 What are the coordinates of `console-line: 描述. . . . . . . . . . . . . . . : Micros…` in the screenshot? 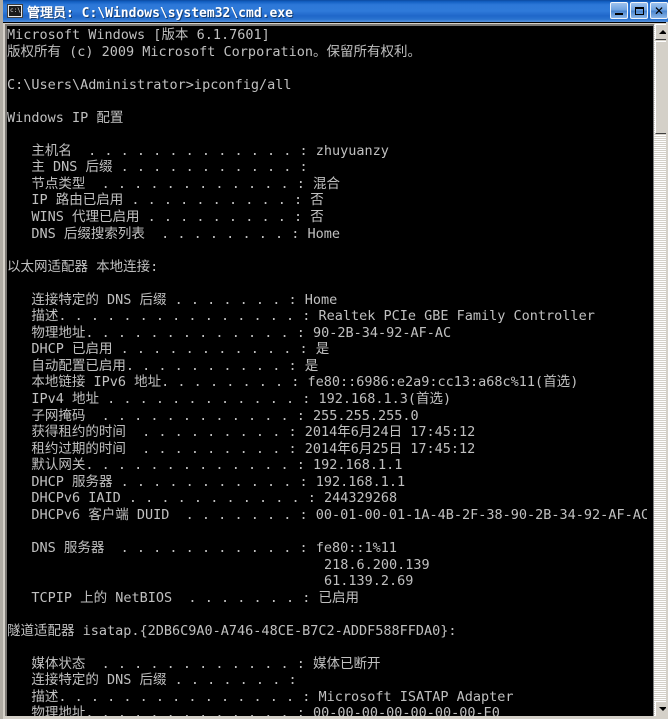 It's located at (272, 696).